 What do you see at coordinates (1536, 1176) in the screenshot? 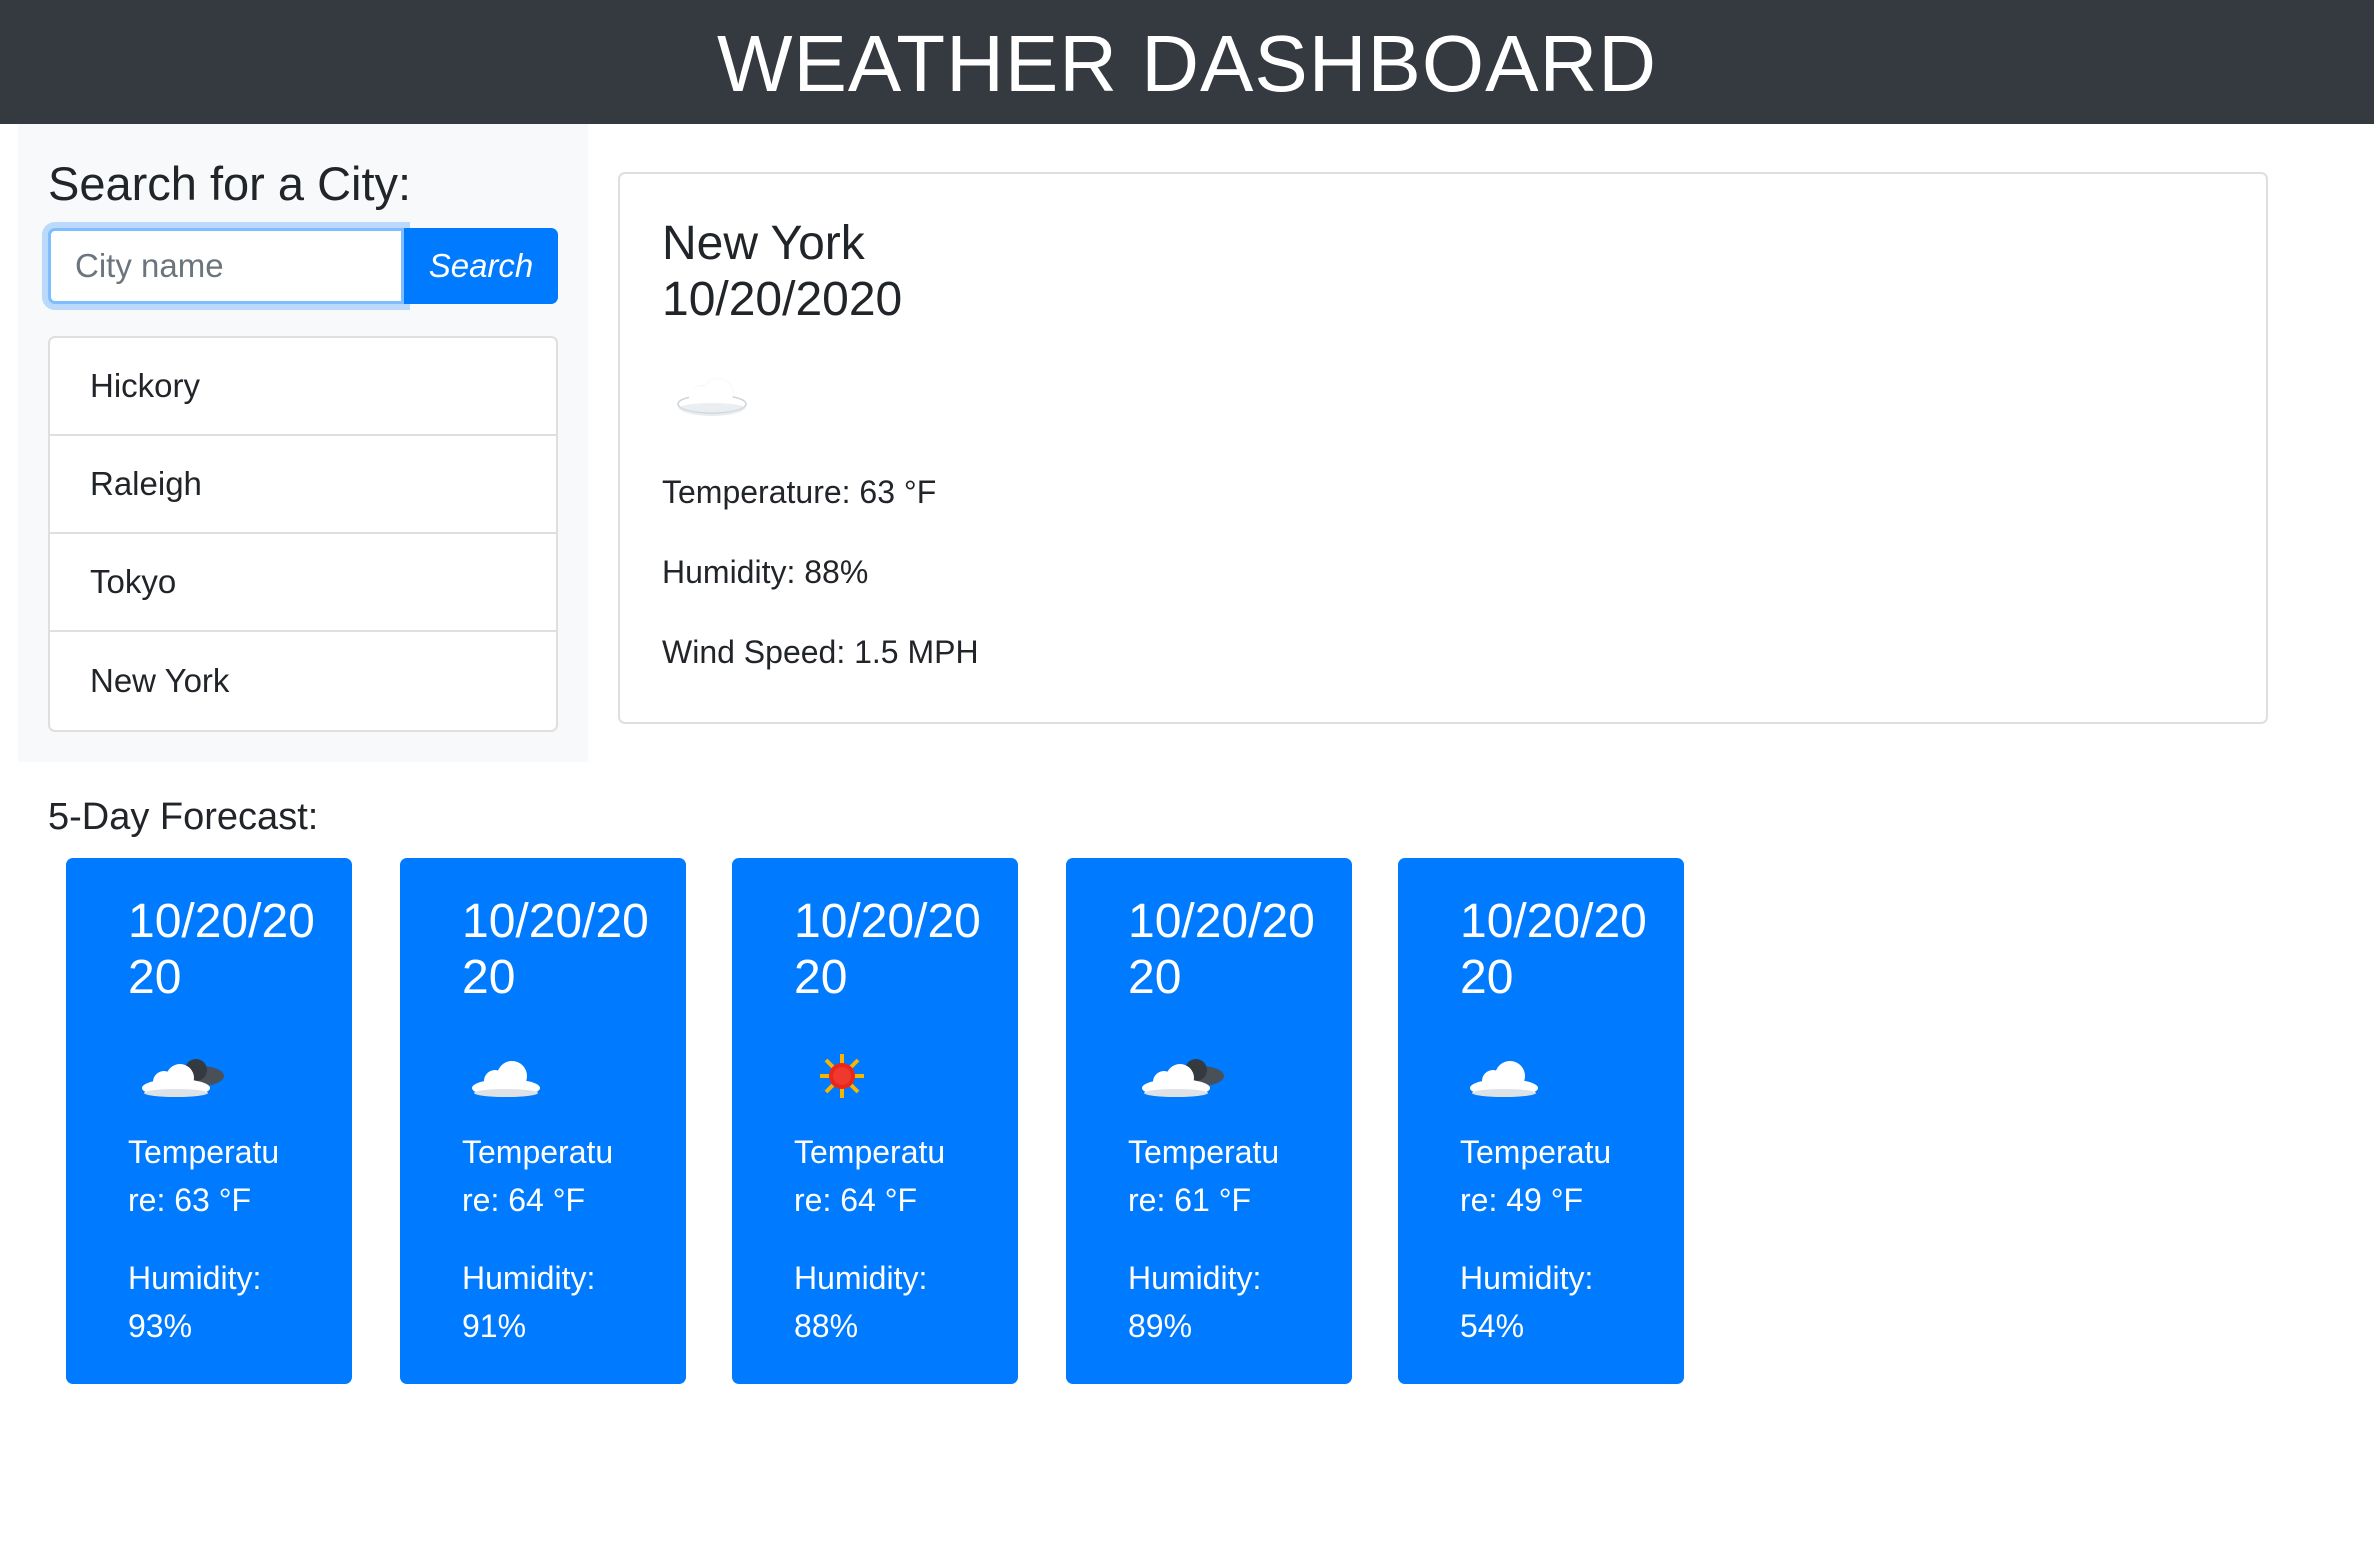
I see `forecast-temperature: Temperature: 49 °F` at bounding box center [1536, 1176].